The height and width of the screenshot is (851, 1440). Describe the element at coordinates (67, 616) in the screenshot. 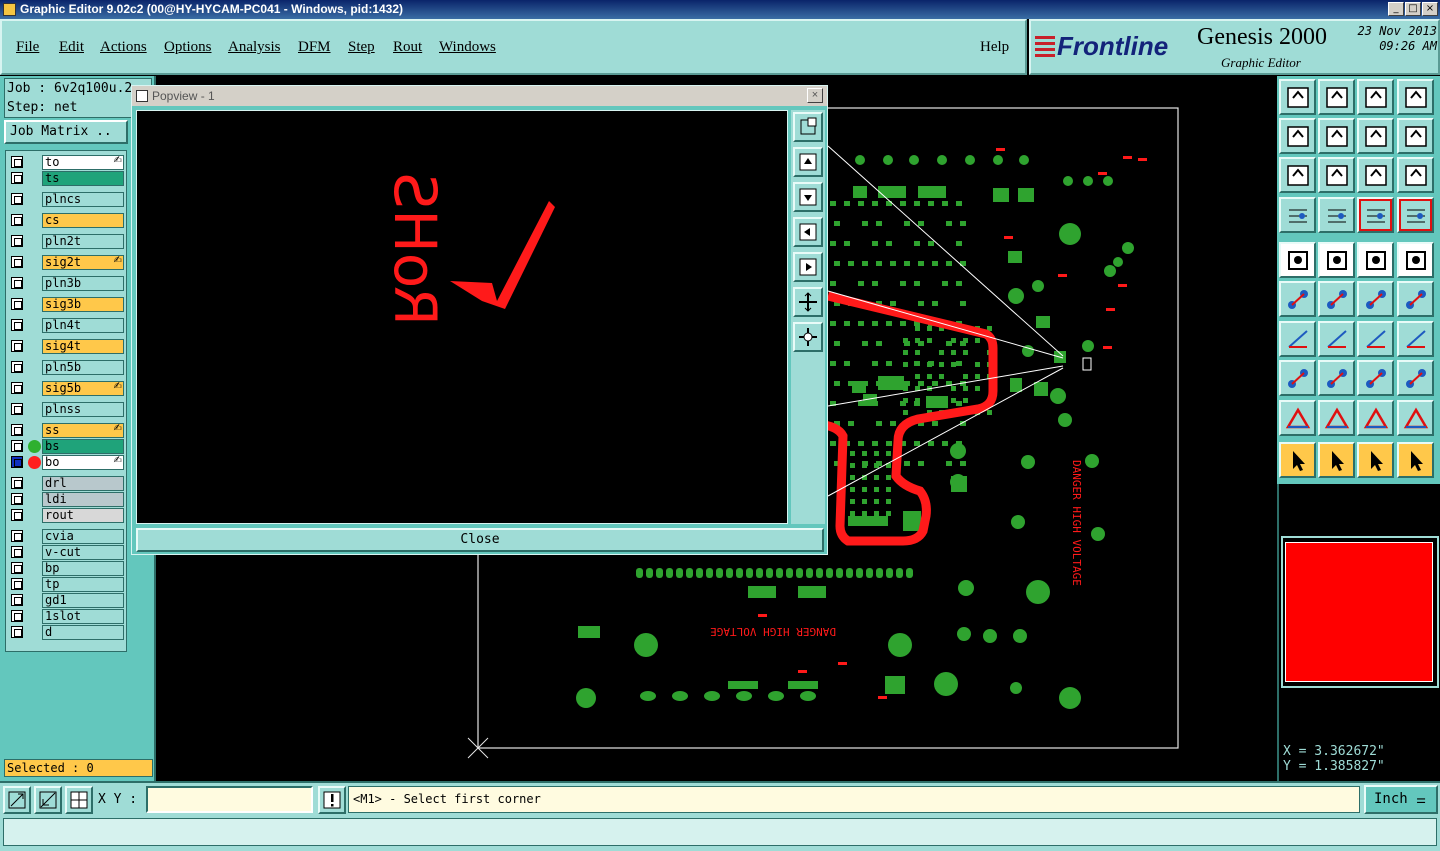

I see `layer-row: 1slot` at that location.